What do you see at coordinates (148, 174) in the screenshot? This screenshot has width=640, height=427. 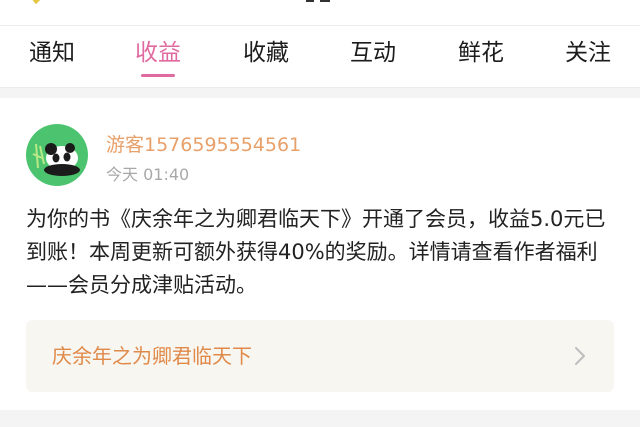 I see `timestamp: 今天 01:40` at bounding box center [148, 174].